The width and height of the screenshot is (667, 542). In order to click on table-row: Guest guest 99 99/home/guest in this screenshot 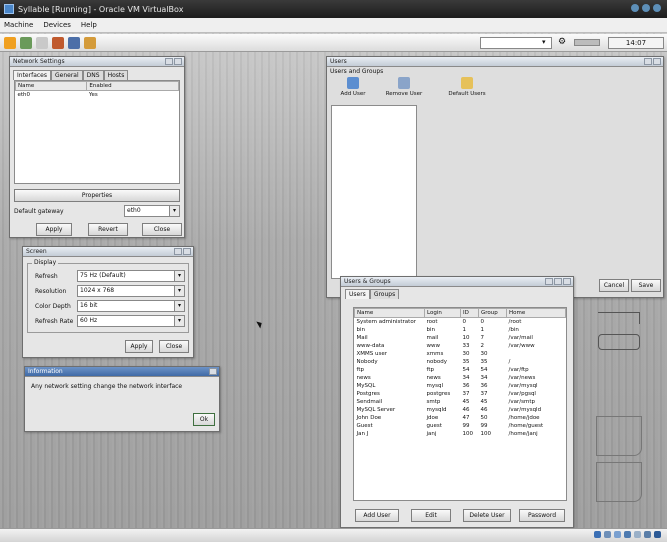, I will do `click(460, 426)`.